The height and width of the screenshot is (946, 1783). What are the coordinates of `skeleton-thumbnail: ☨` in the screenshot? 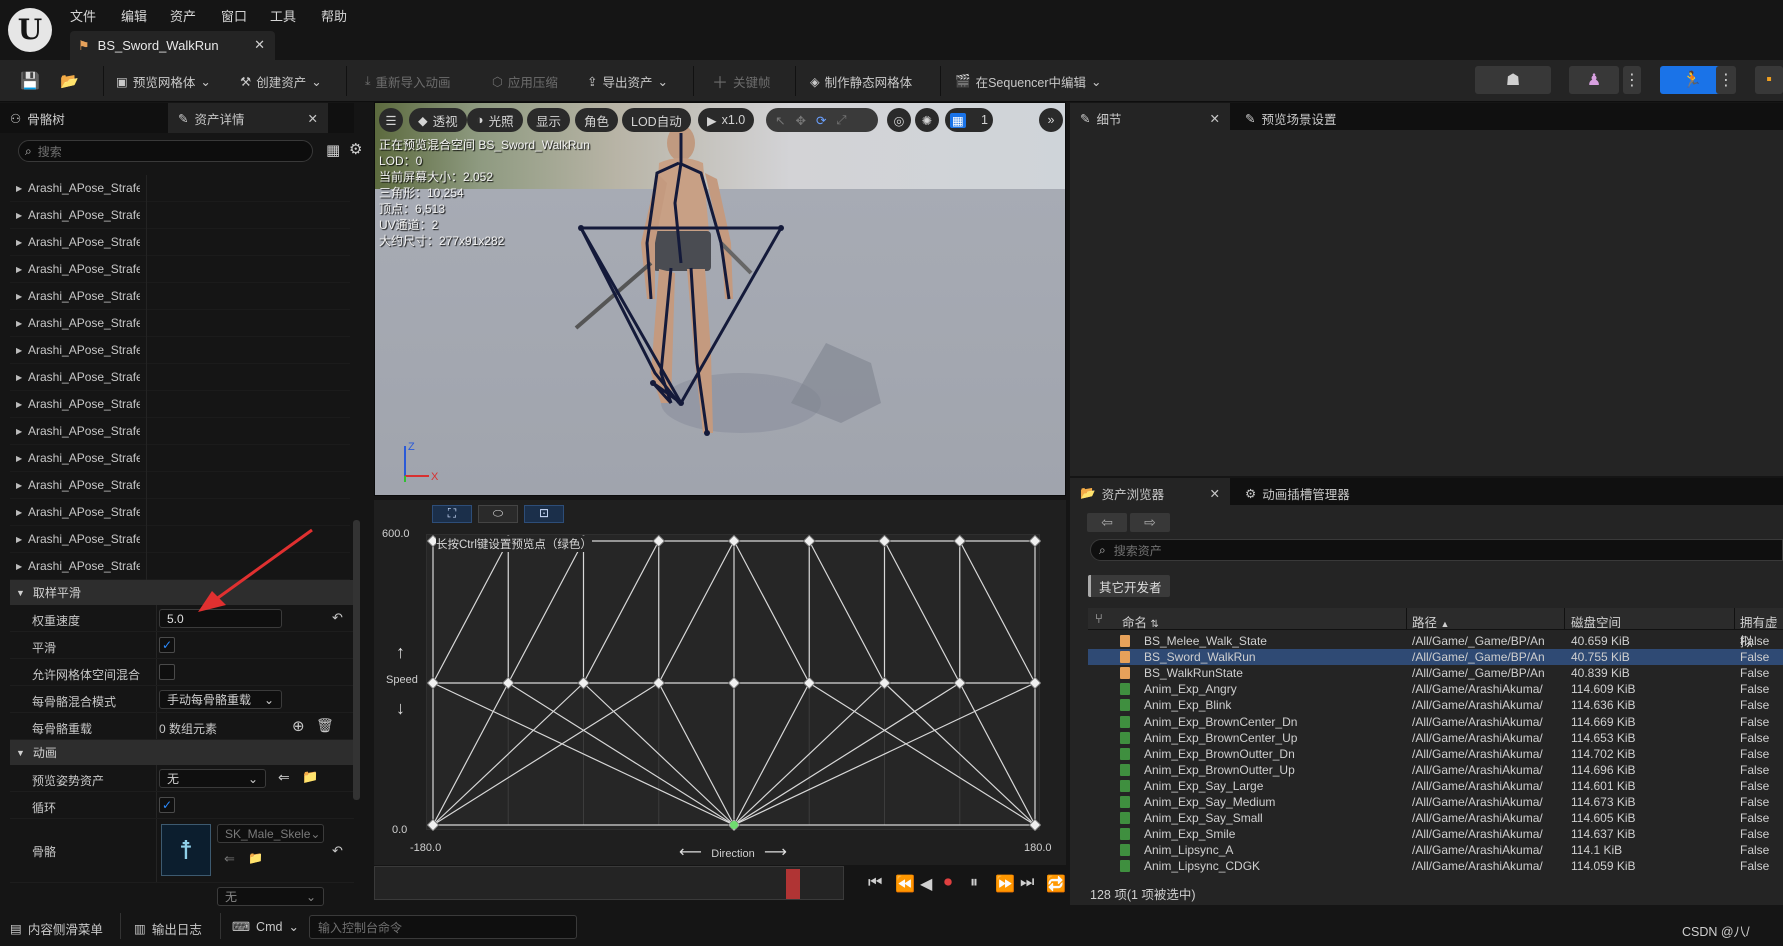 It's located at (186, 850).